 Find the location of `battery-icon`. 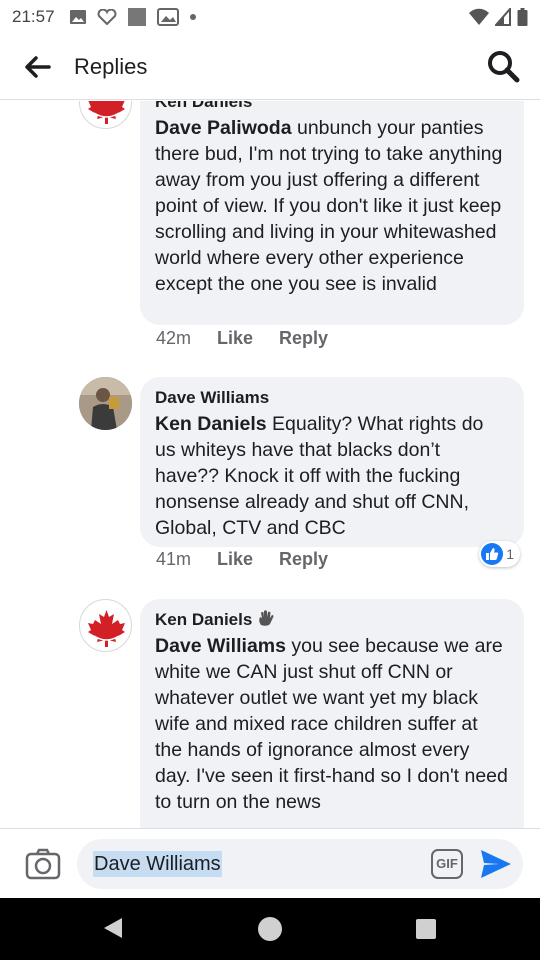

battery-icon is located at coordinates (522, 17).